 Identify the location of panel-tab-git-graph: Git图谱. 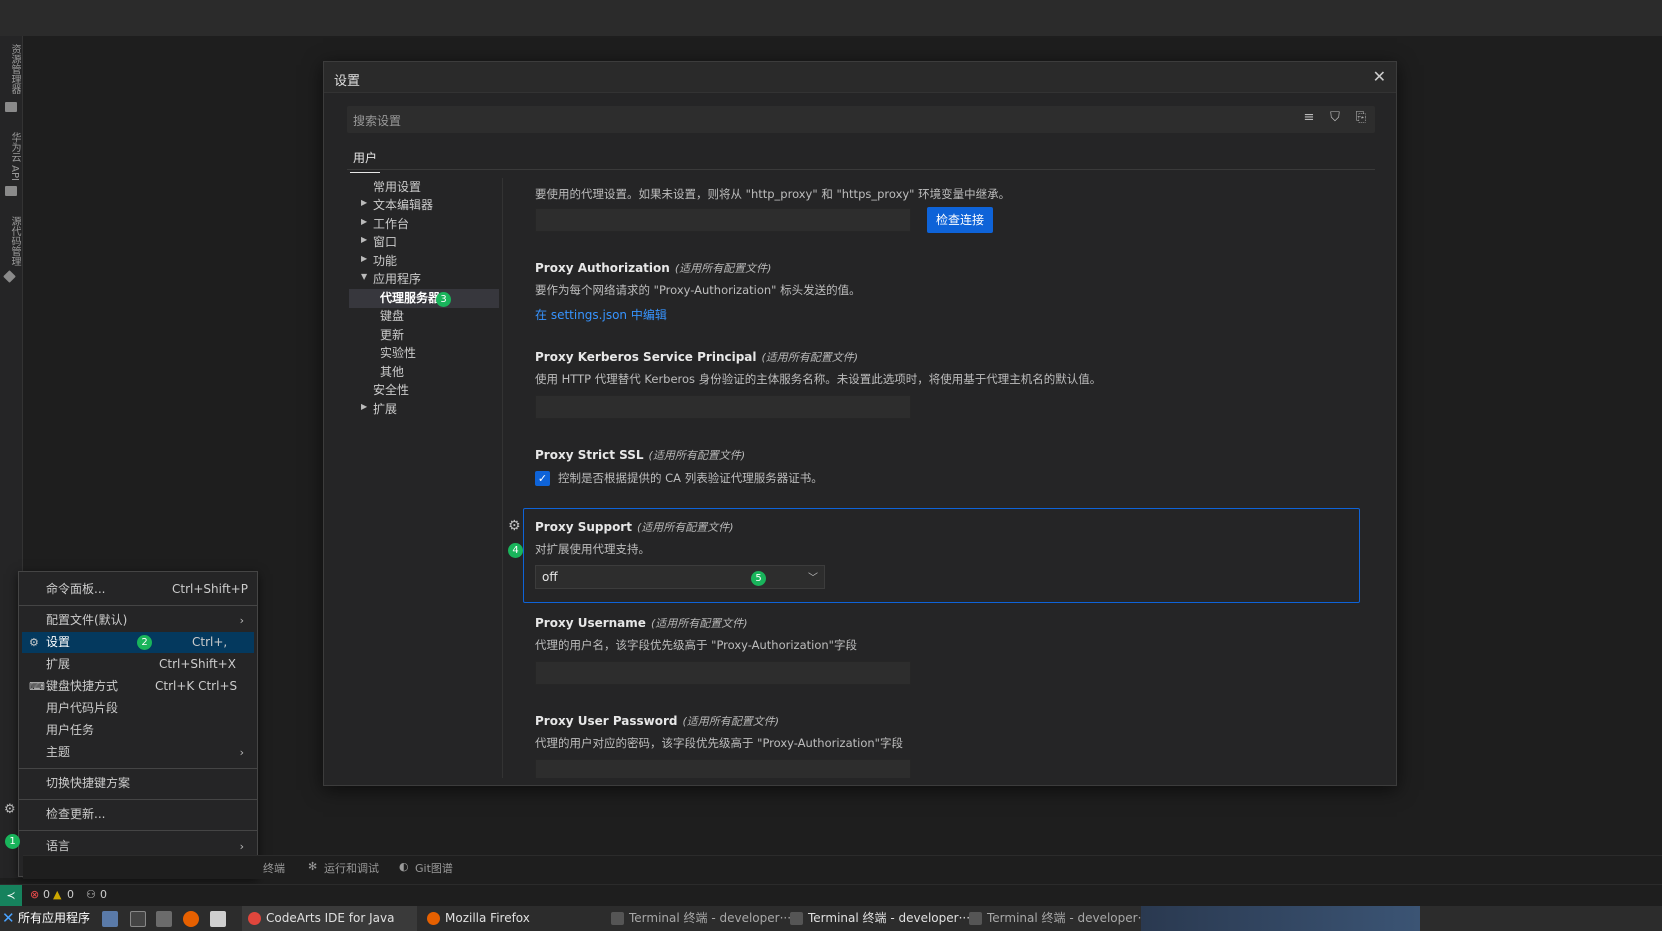
(434, 868).